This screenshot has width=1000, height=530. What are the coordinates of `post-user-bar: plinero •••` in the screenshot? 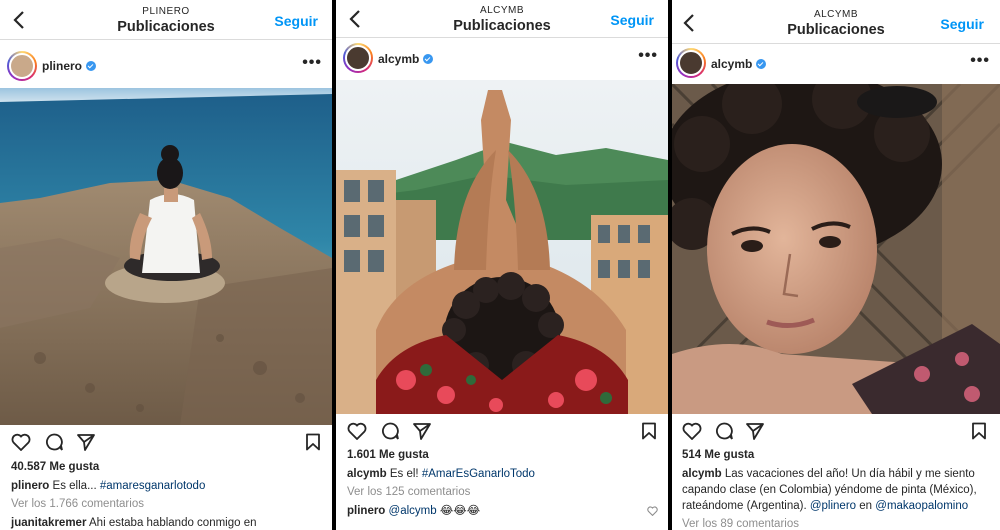 It's located at (166, 64).